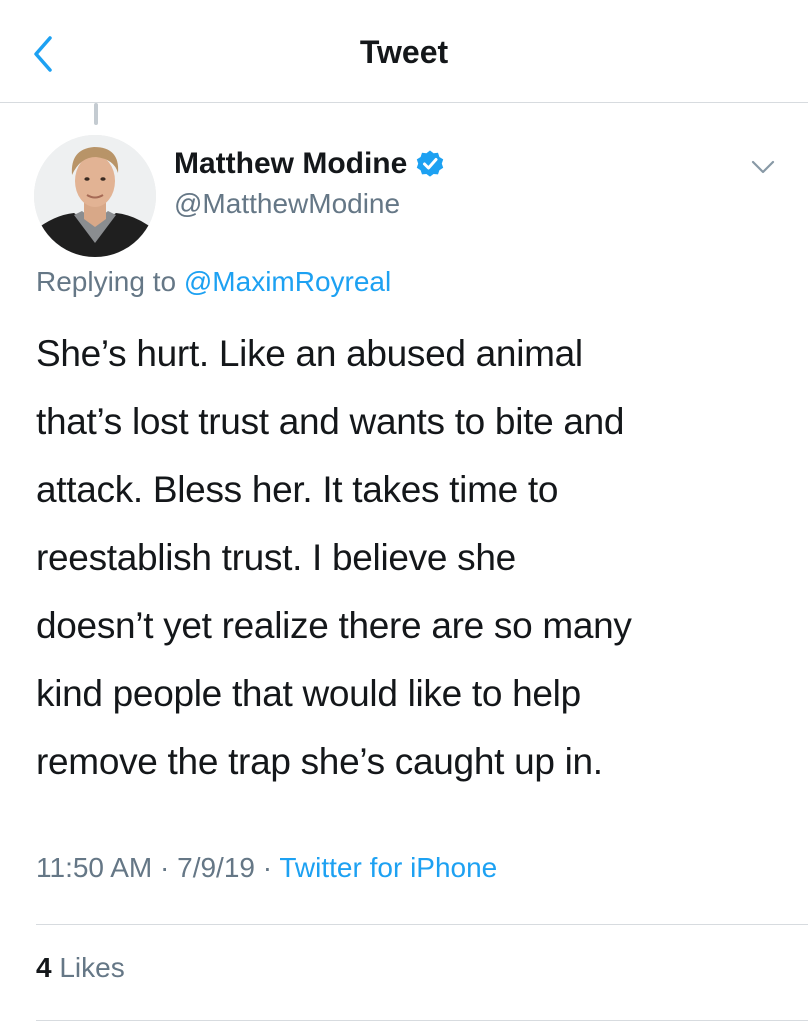 The image size is (808, 1024). What do you see at coordinates (330, 421) in the screenshot?
I see `tweet-text-line: that’s lost trust and wants to bite and` at bounding box center [330, 421].